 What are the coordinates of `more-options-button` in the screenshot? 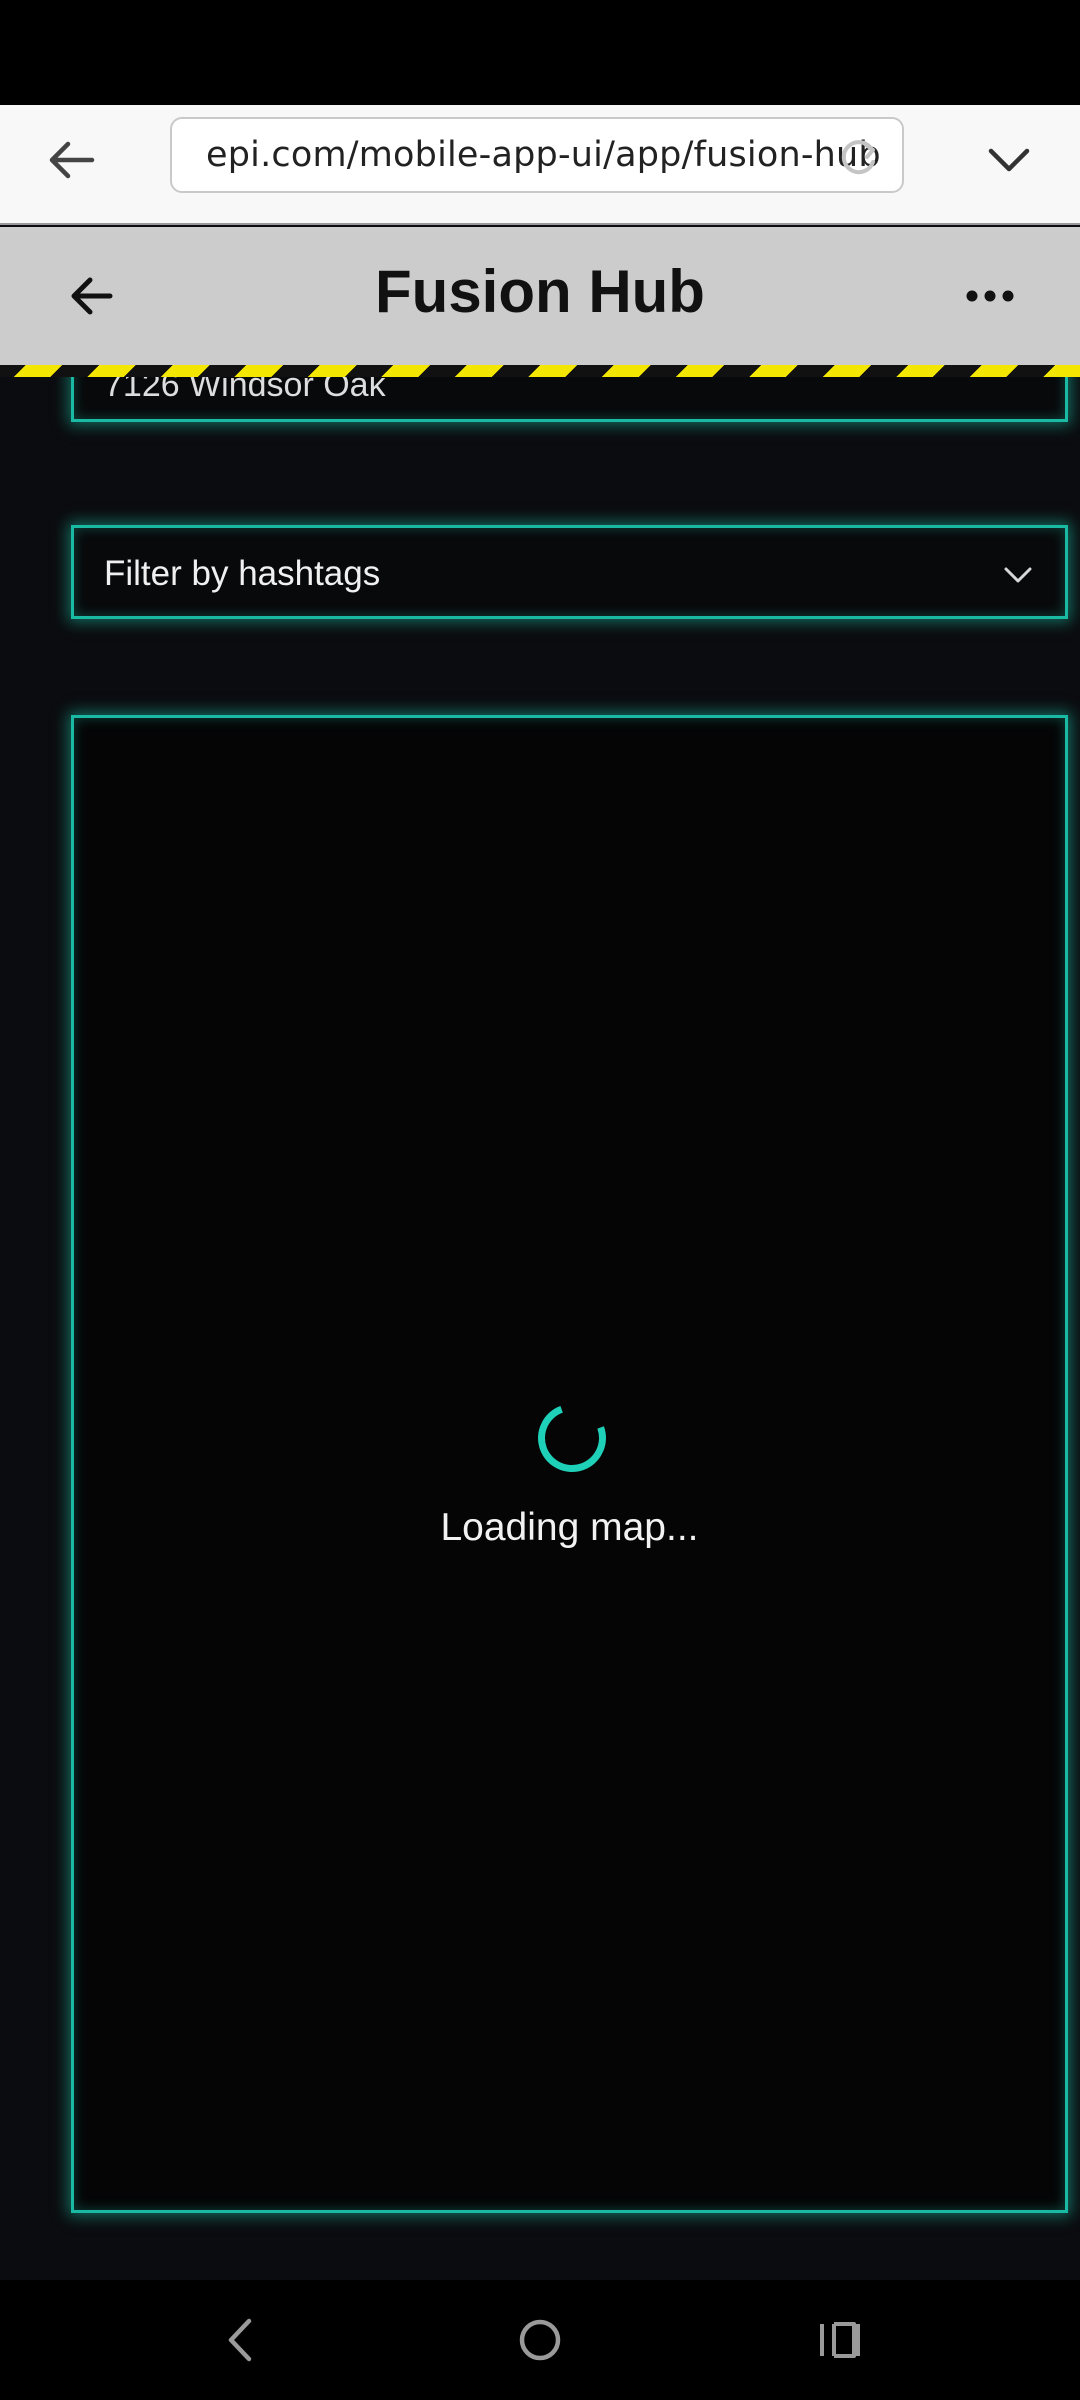 It's located at (990, 296).